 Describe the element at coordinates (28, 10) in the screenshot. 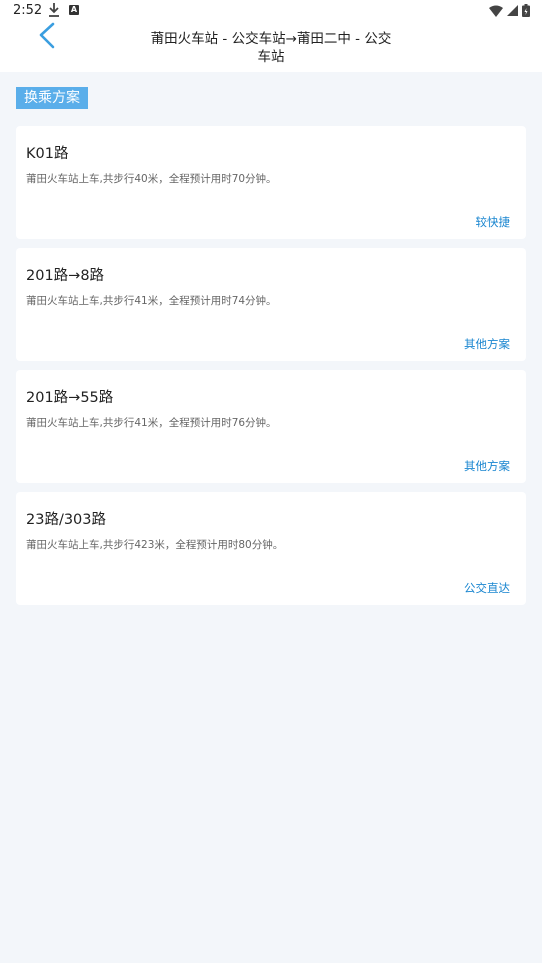

I see `status-time: 2:52` at that location.